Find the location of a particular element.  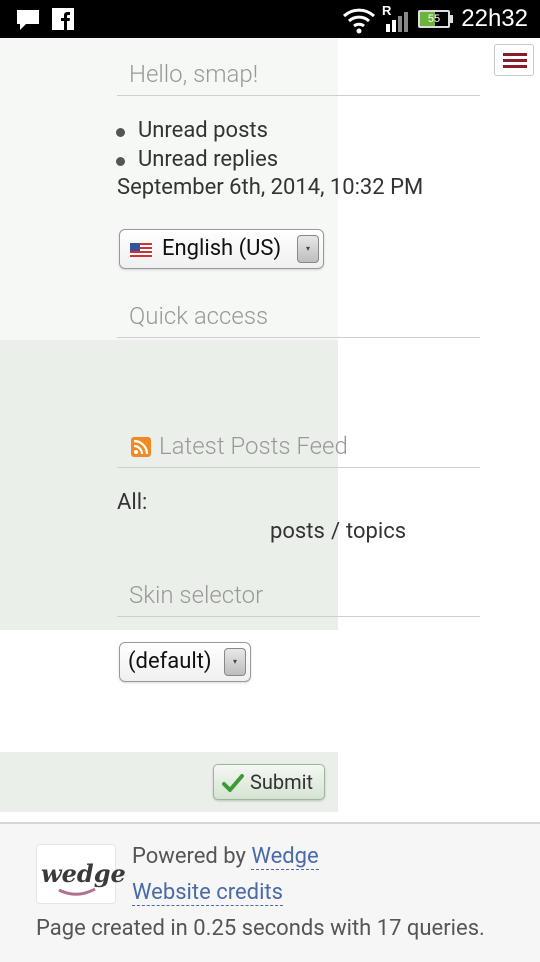

website-credits-link: Website credits is located at coordinates (207, 893).